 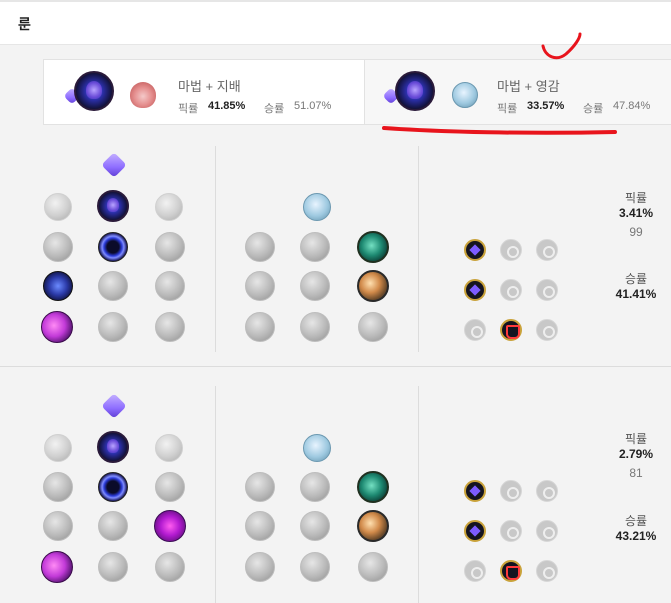 What do you see at coordinates (546, 106) in the screenshot?
I see `pick-rate-value: 33.57%` at bounding box center [546, 106].